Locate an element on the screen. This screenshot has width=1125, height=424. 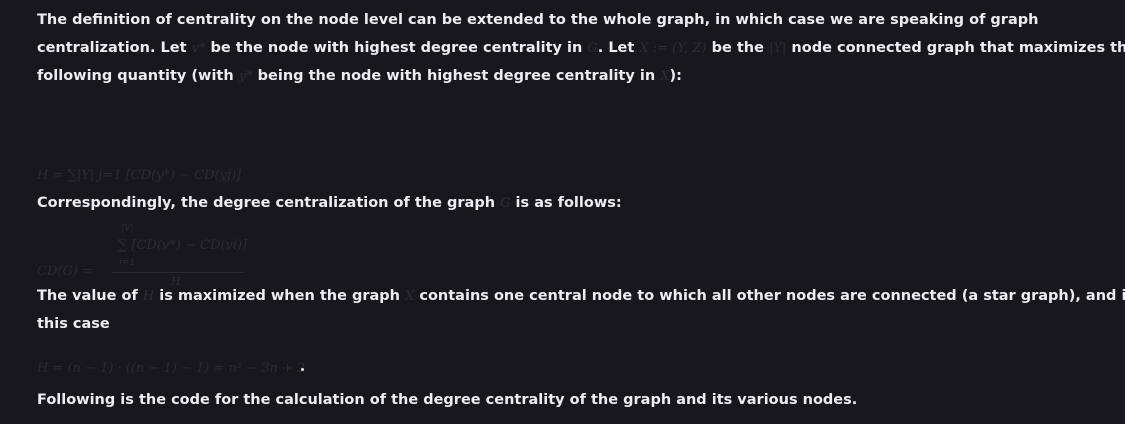
formula-cd-sum-top: |V| is located at coordinates (127, 229).